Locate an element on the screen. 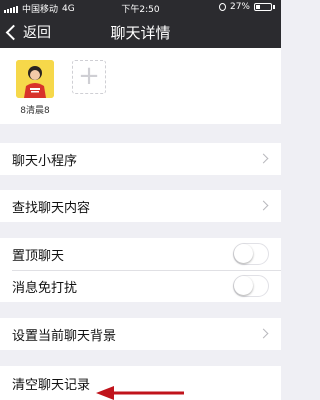 The width and height of the screenshot is (320, 400). mute-notifications-toggle is located at coordinates (251, 286).